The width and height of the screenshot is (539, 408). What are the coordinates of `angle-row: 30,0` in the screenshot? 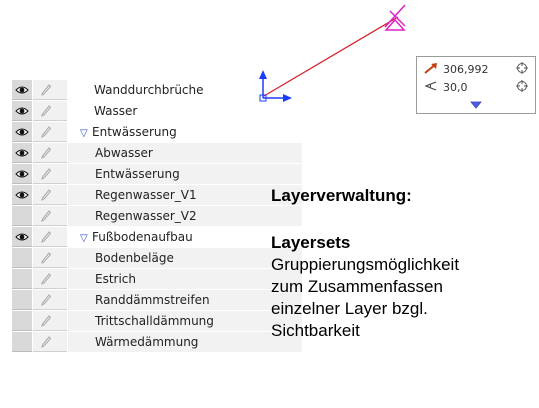 It's located at (476, 88).